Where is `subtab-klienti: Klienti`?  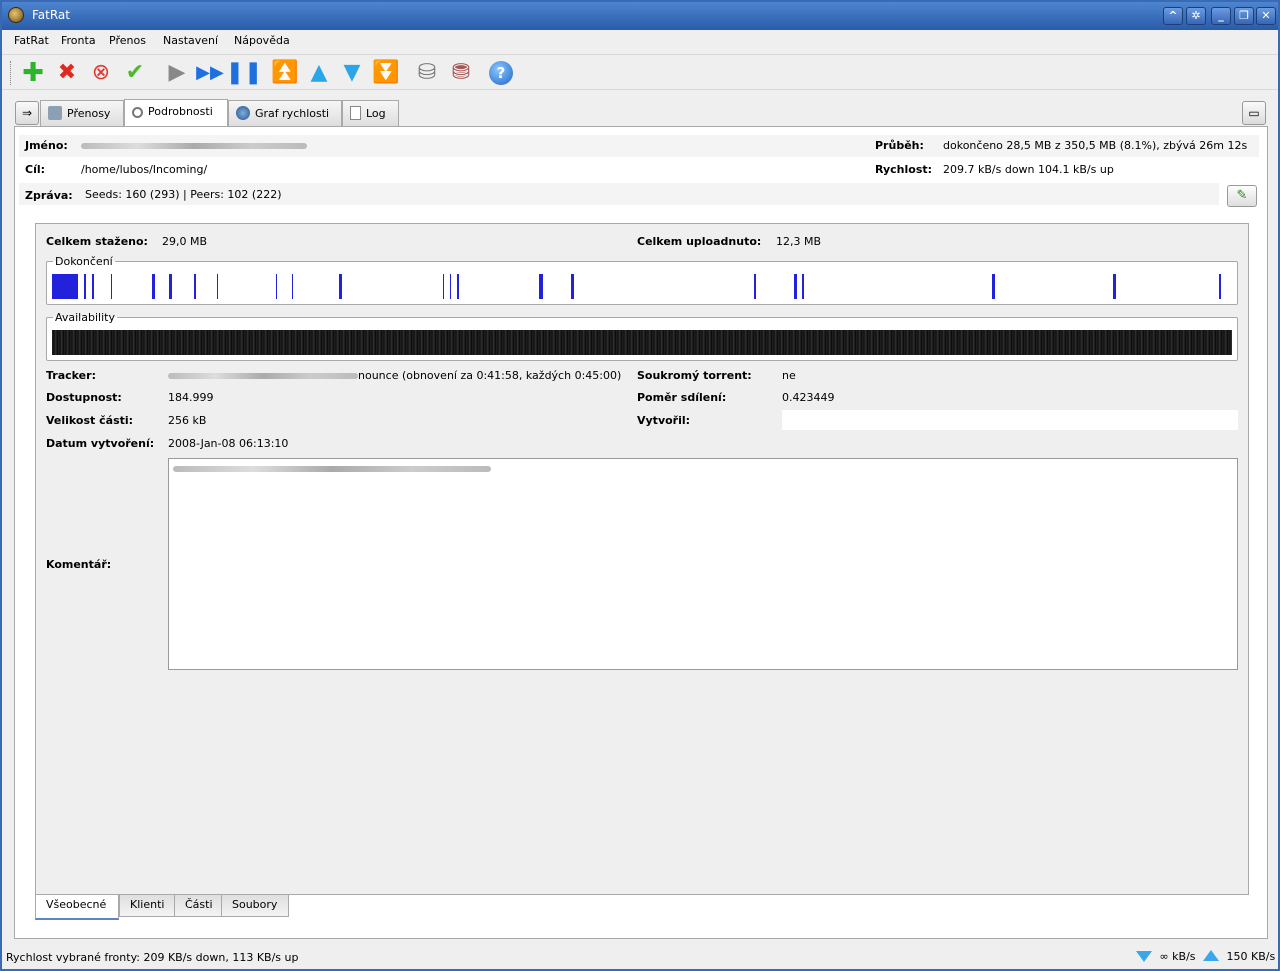 subtab-klienti: Klienti is located at coordinates (147, 906).